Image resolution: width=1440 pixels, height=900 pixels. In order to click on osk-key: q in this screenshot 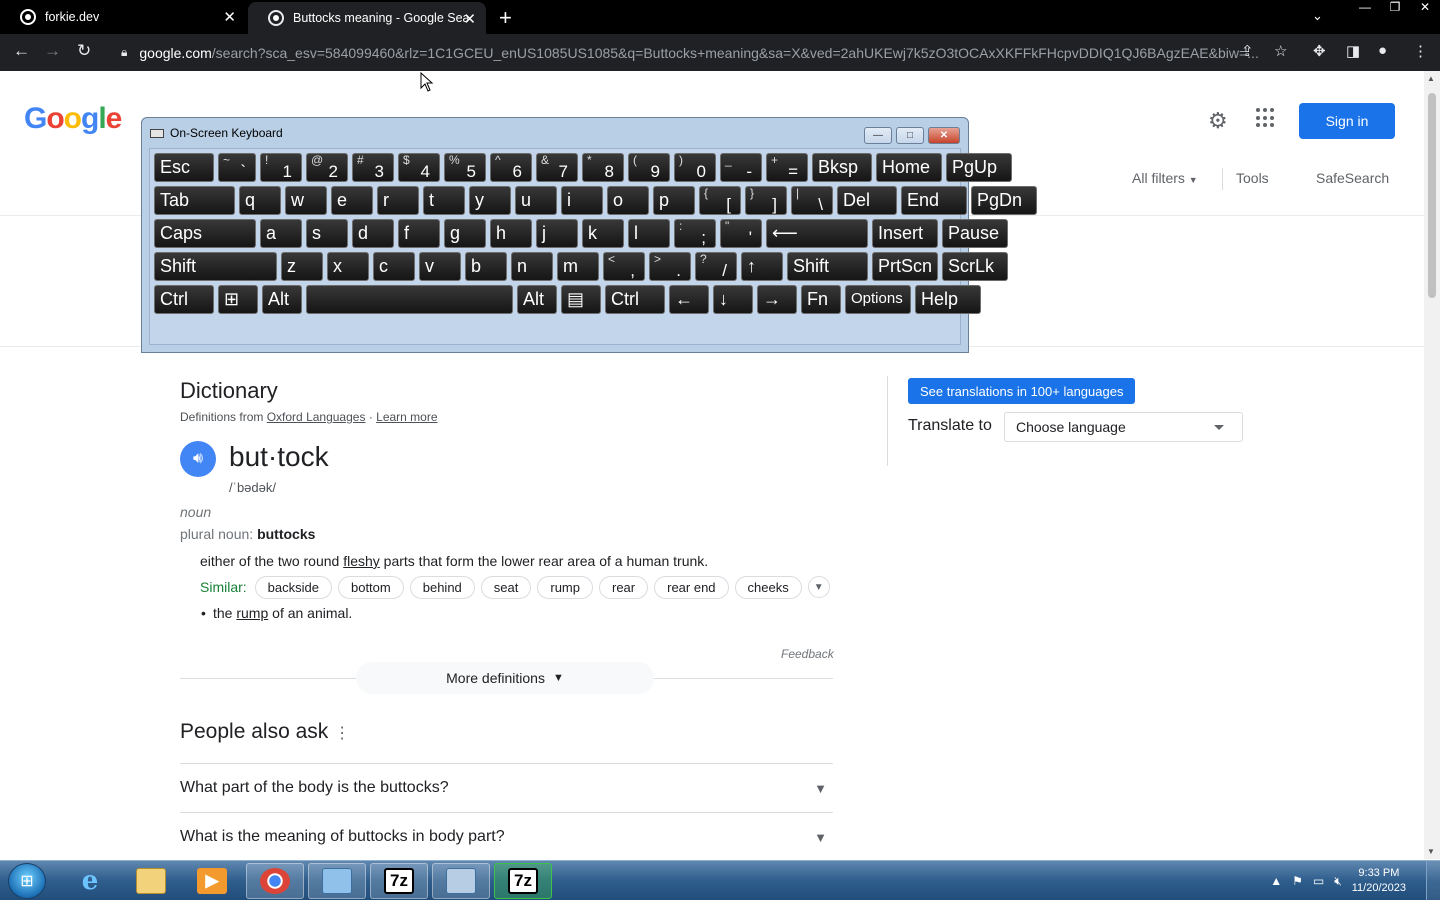, I will do `click(260, 200)`.